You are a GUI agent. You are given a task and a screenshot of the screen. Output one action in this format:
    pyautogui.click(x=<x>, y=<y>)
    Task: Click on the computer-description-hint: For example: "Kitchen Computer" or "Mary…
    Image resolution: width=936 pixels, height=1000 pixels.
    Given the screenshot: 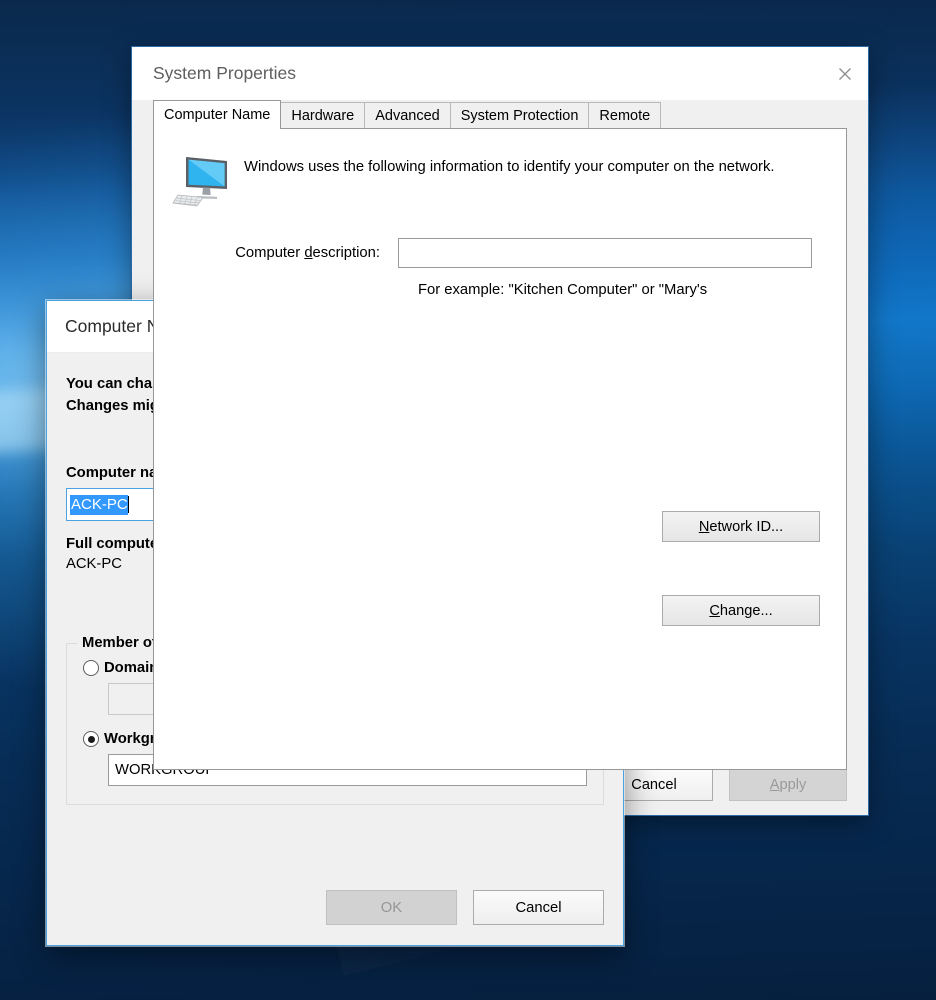 What is the action you would take?
    pyautogui.click(x=563, y=290)
    